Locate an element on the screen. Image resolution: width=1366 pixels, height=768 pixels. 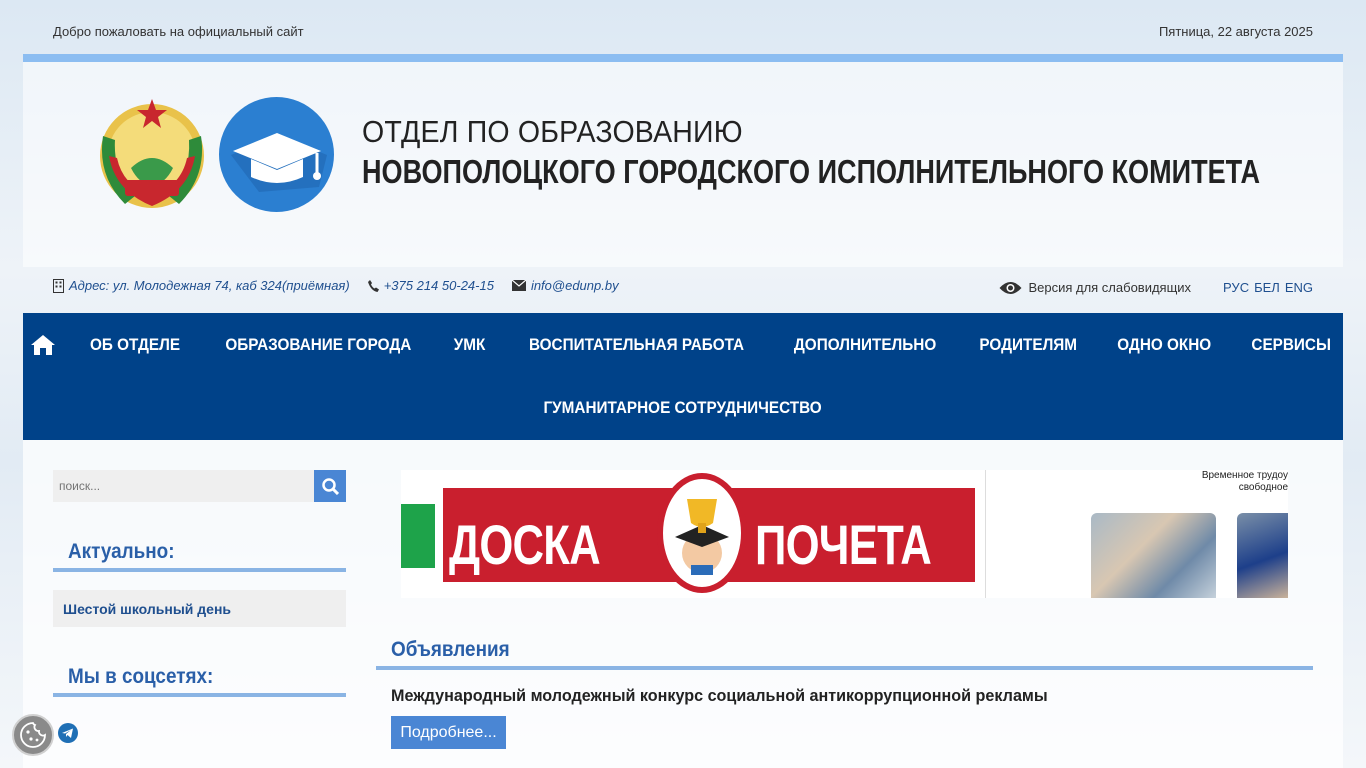
banner-side-note: Временное трудоу свободное is located at coordinates (1244, 481).